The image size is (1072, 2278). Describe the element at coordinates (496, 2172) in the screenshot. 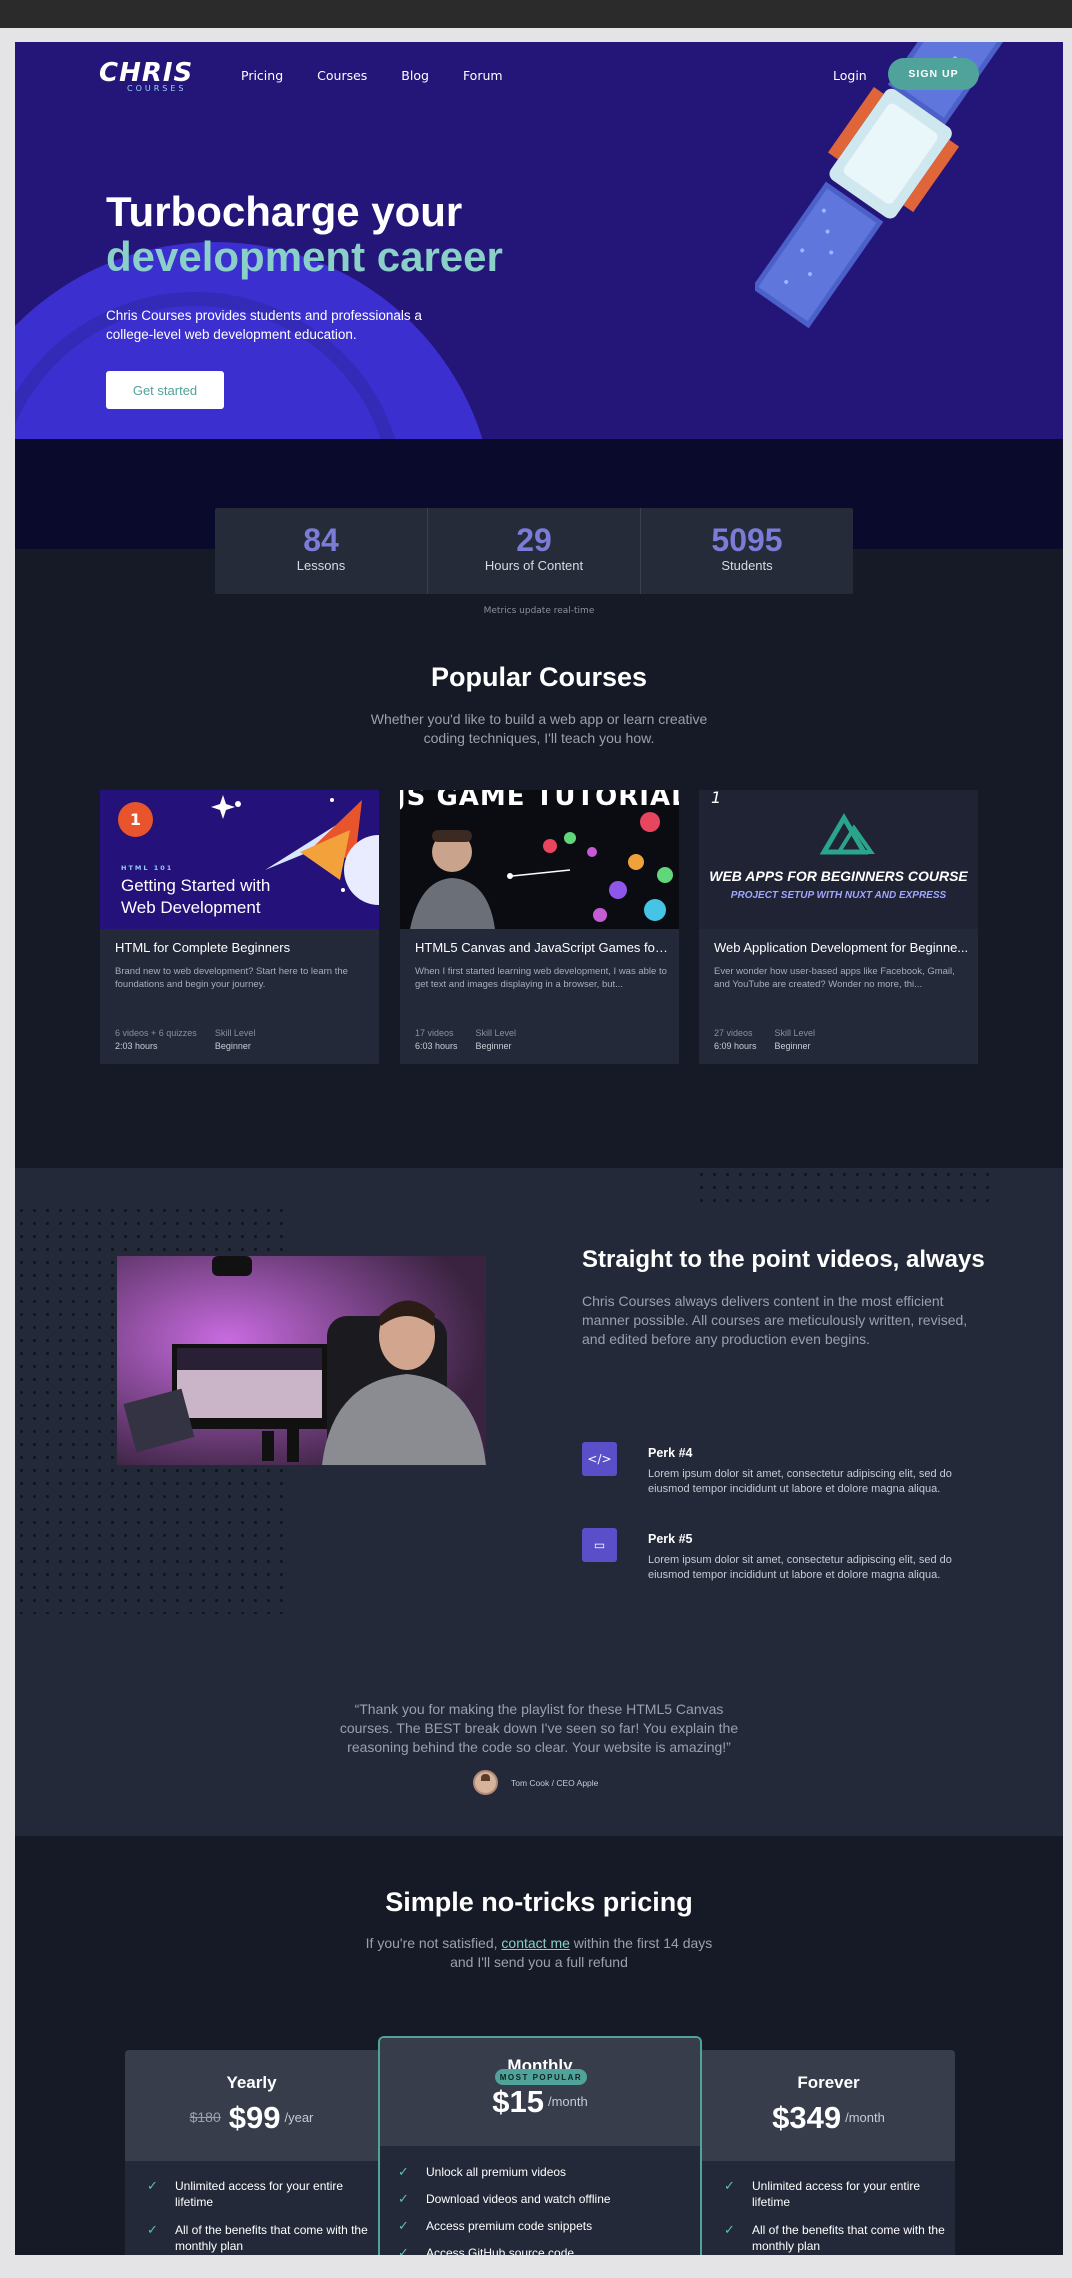

I see `feature-text: Unlock all premium videos` at that location.